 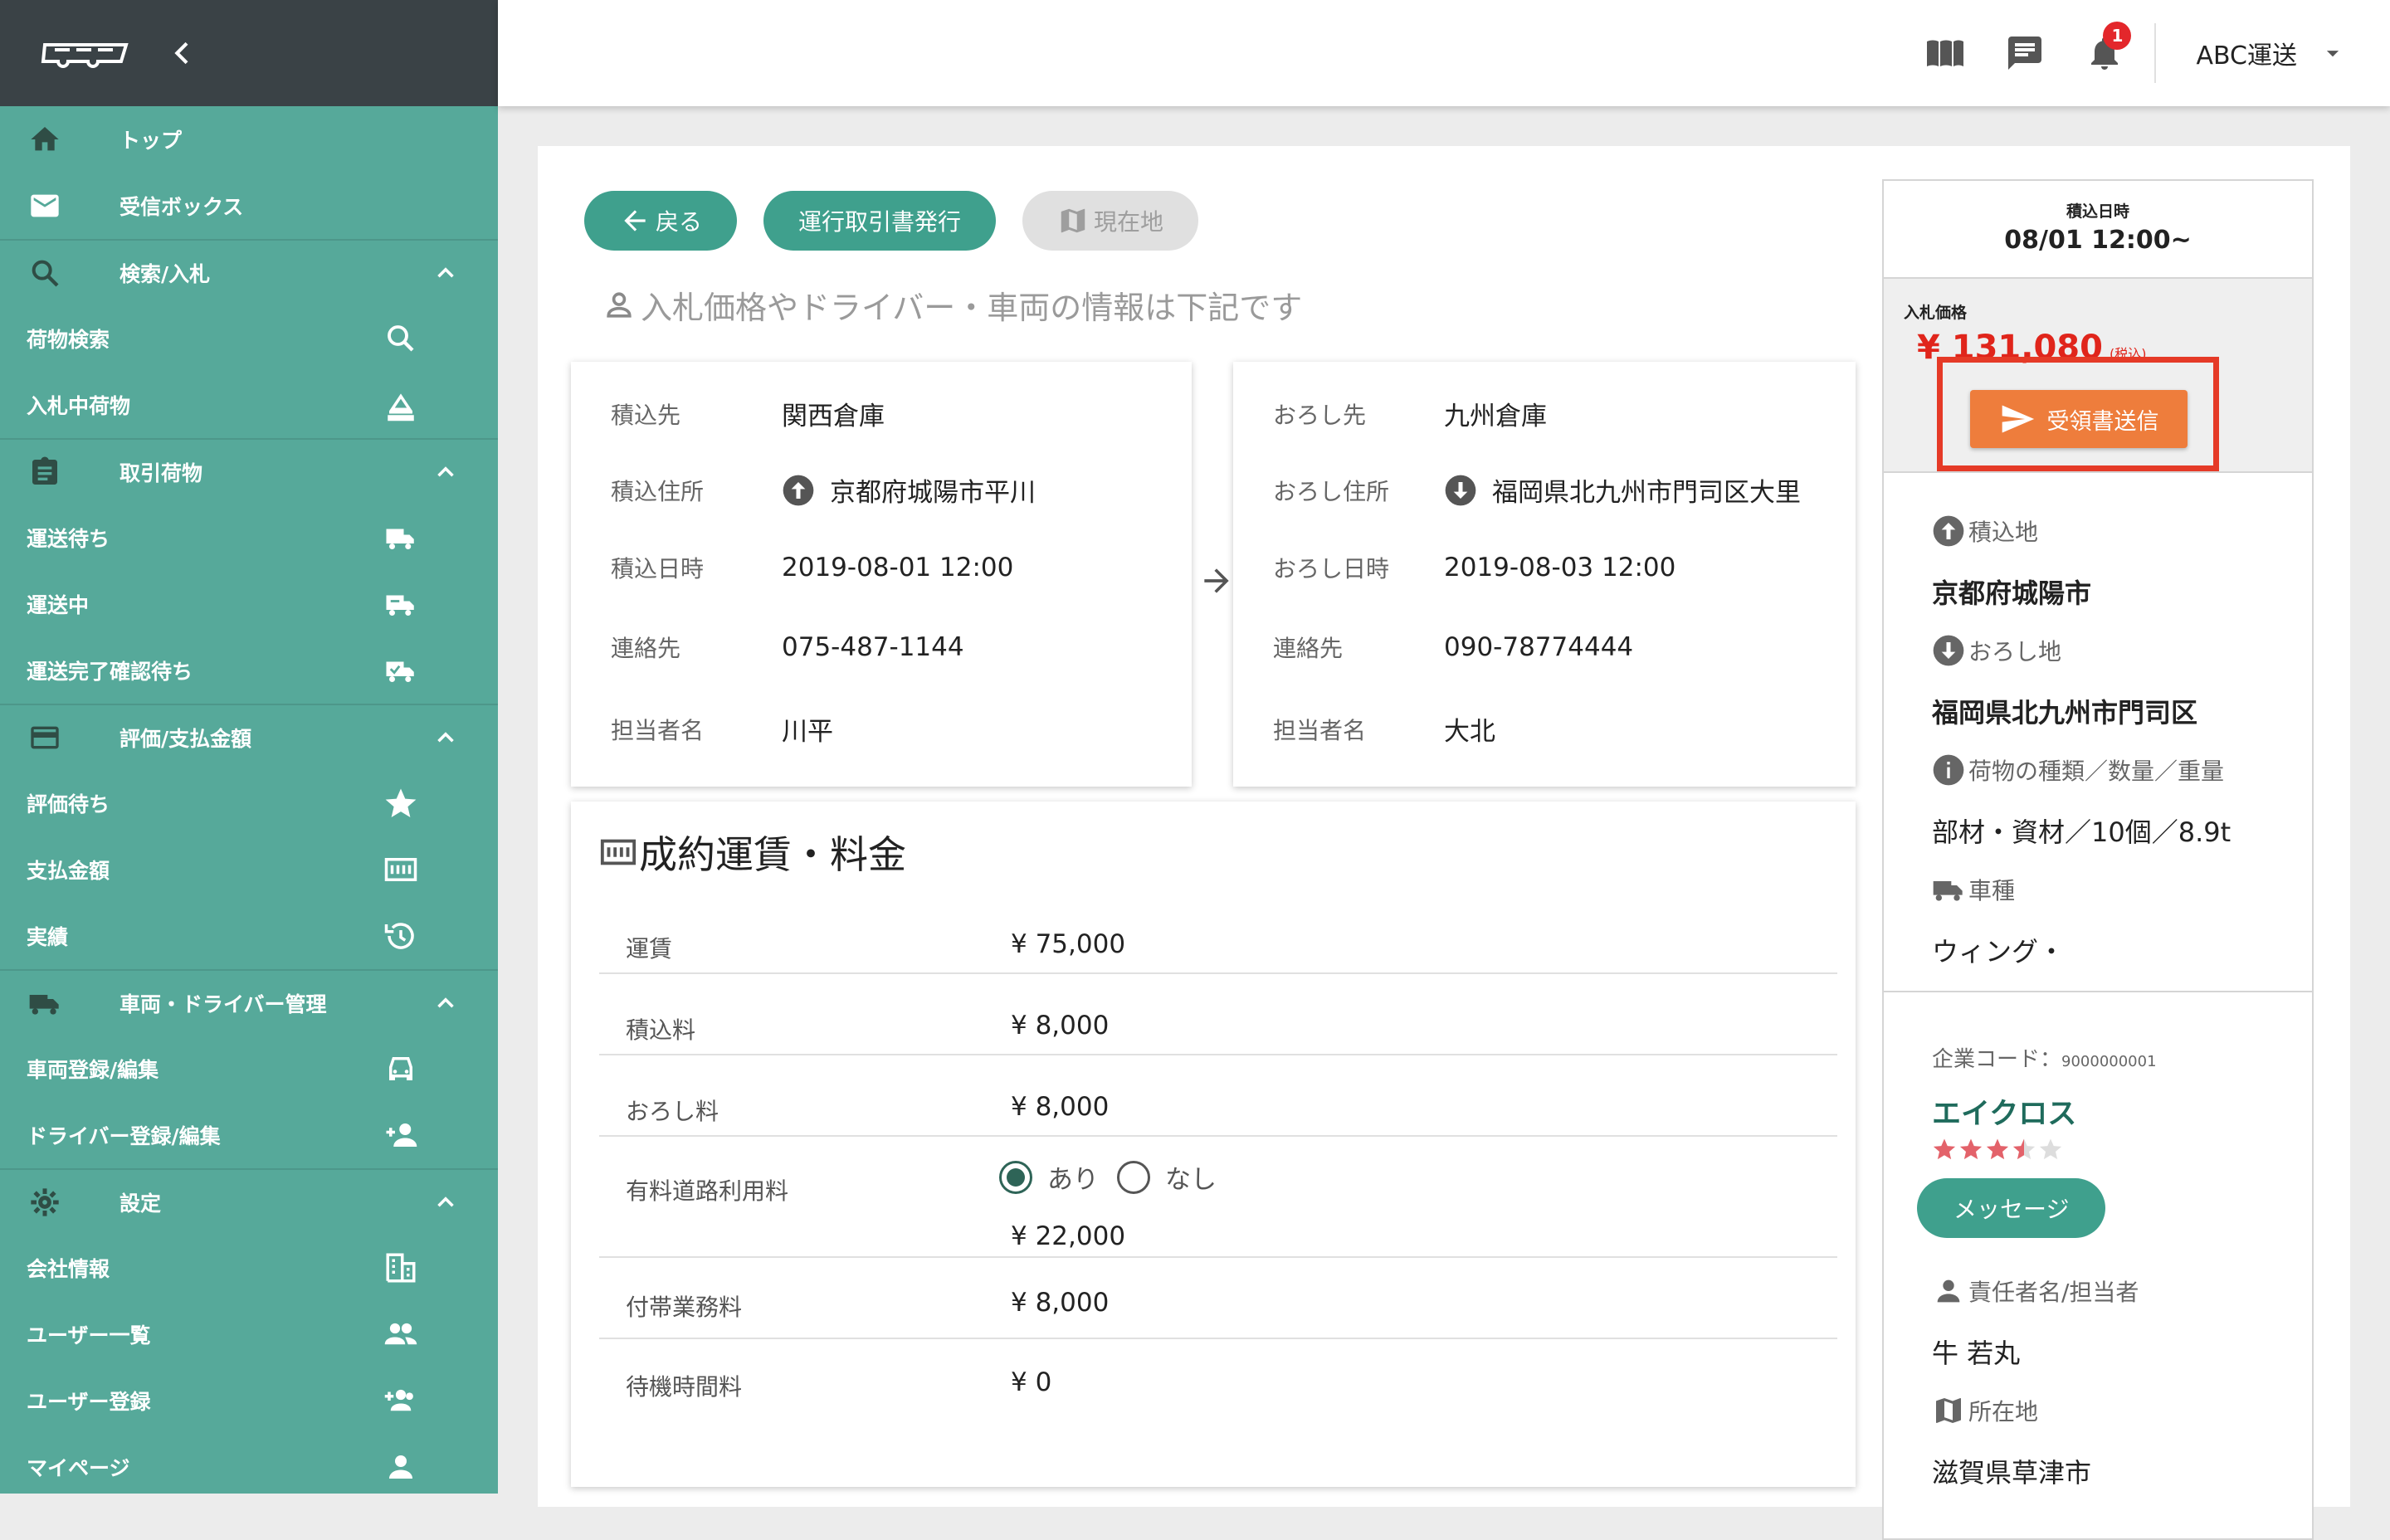 I want to click on company-code-label: 企業コード：, so click(x=1997, y=1059).